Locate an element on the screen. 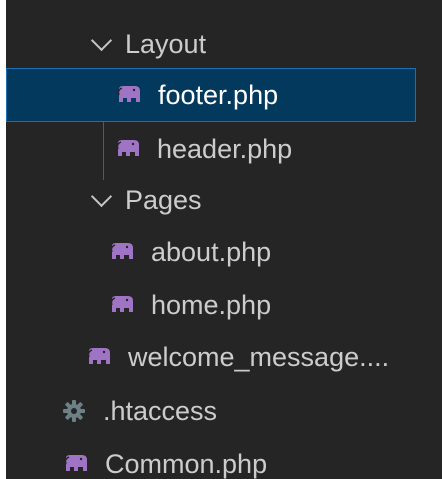 Image resolution: width=442 pixels, height=479 pixels. gear-icon is located at coordinates (74, 411).